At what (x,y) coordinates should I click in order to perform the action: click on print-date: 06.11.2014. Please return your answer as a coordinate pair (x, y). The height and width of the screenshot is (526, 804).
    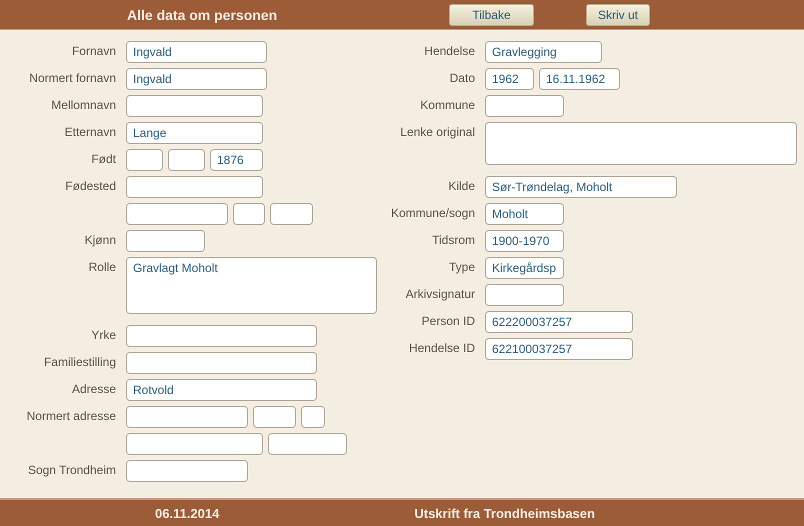
    Looking at the image, I should click on (187, 513).